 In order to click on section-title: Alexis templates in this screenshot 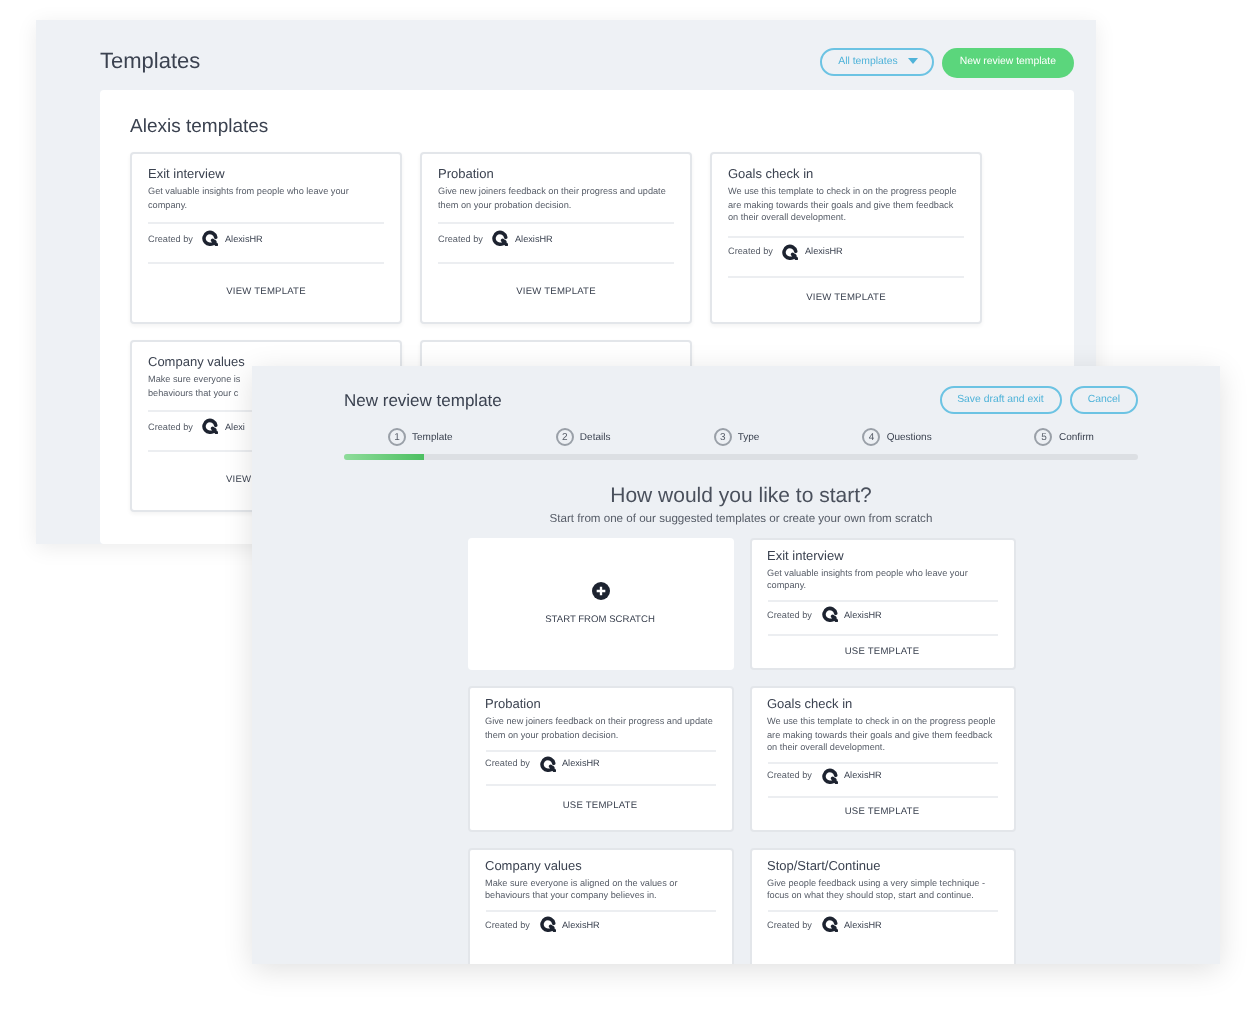, I will do `click(200, 127)`.